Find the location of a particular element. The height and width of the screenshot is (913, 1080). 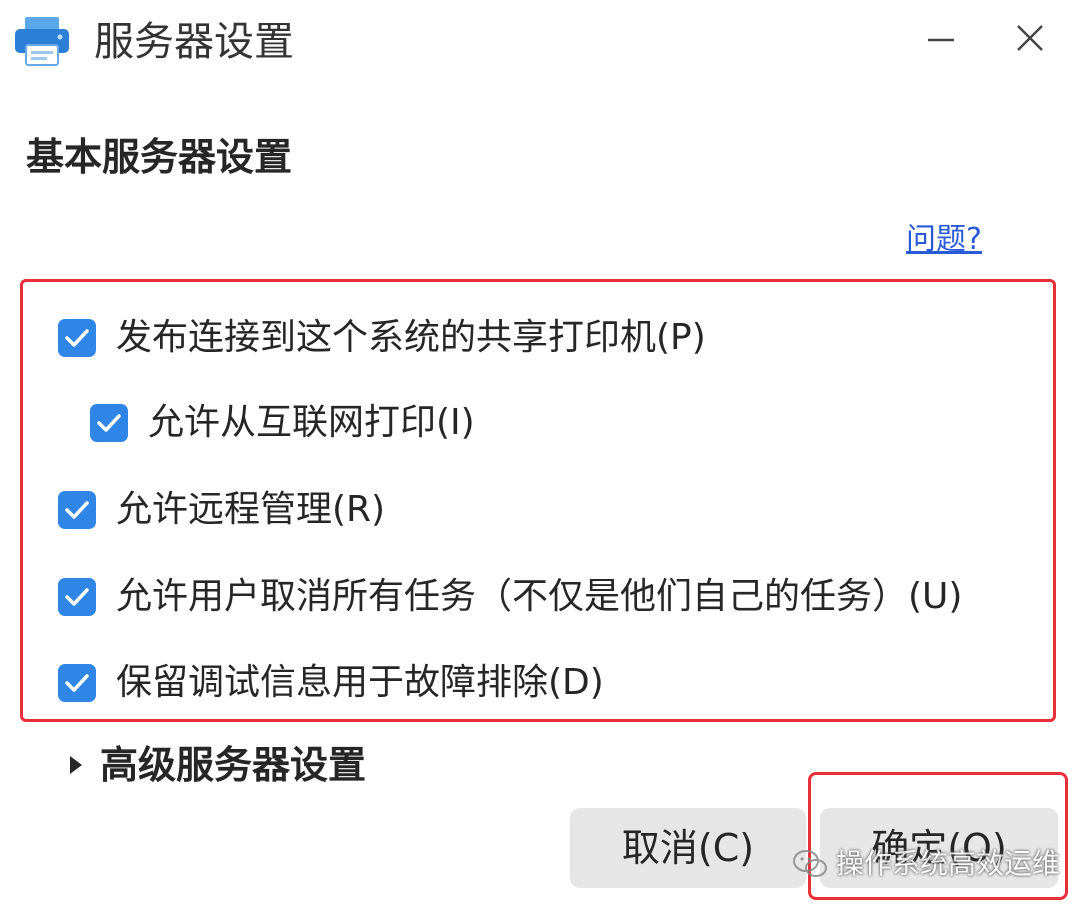

option-allow-internet-printing: 允许从互联网打印(I) is located at coordinates (282, 423).